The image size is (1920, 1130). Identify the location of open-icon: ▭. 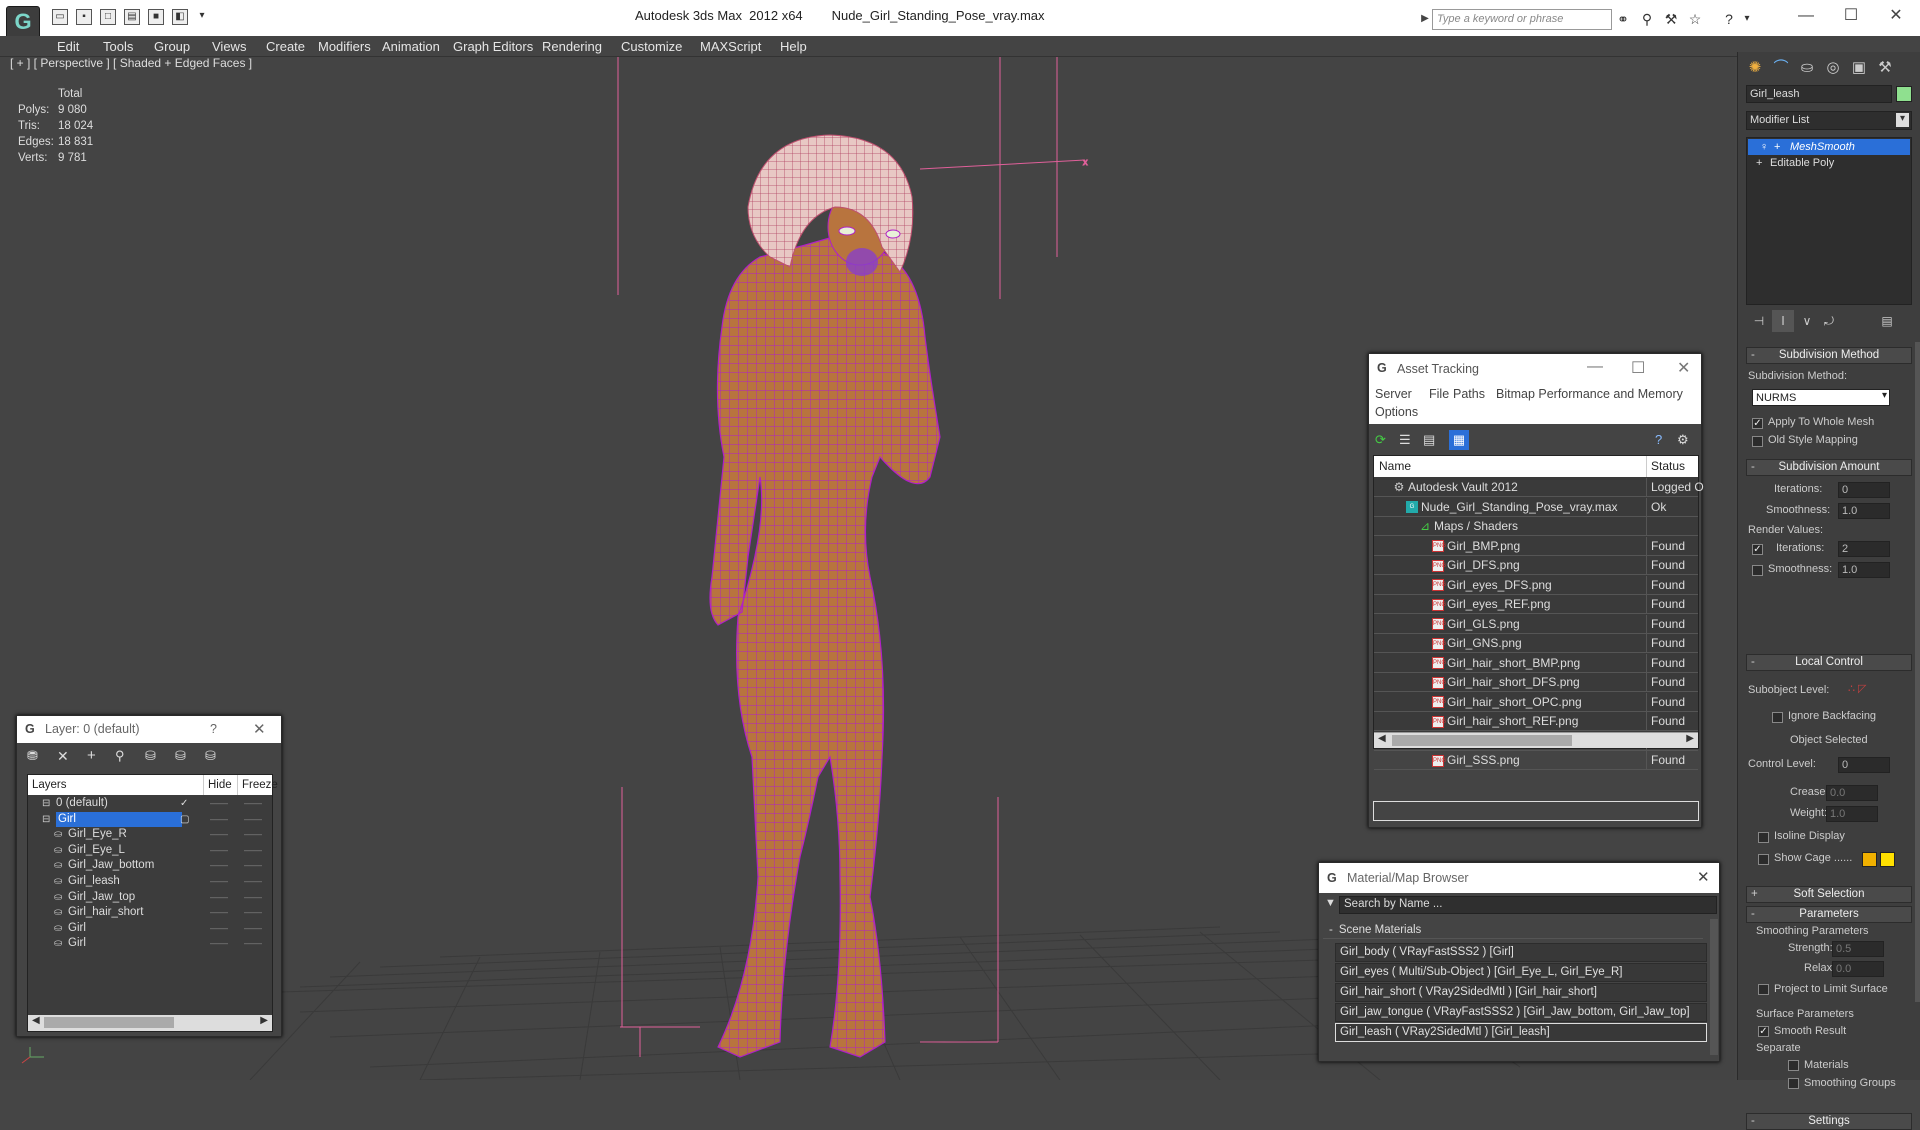
(60, 17).